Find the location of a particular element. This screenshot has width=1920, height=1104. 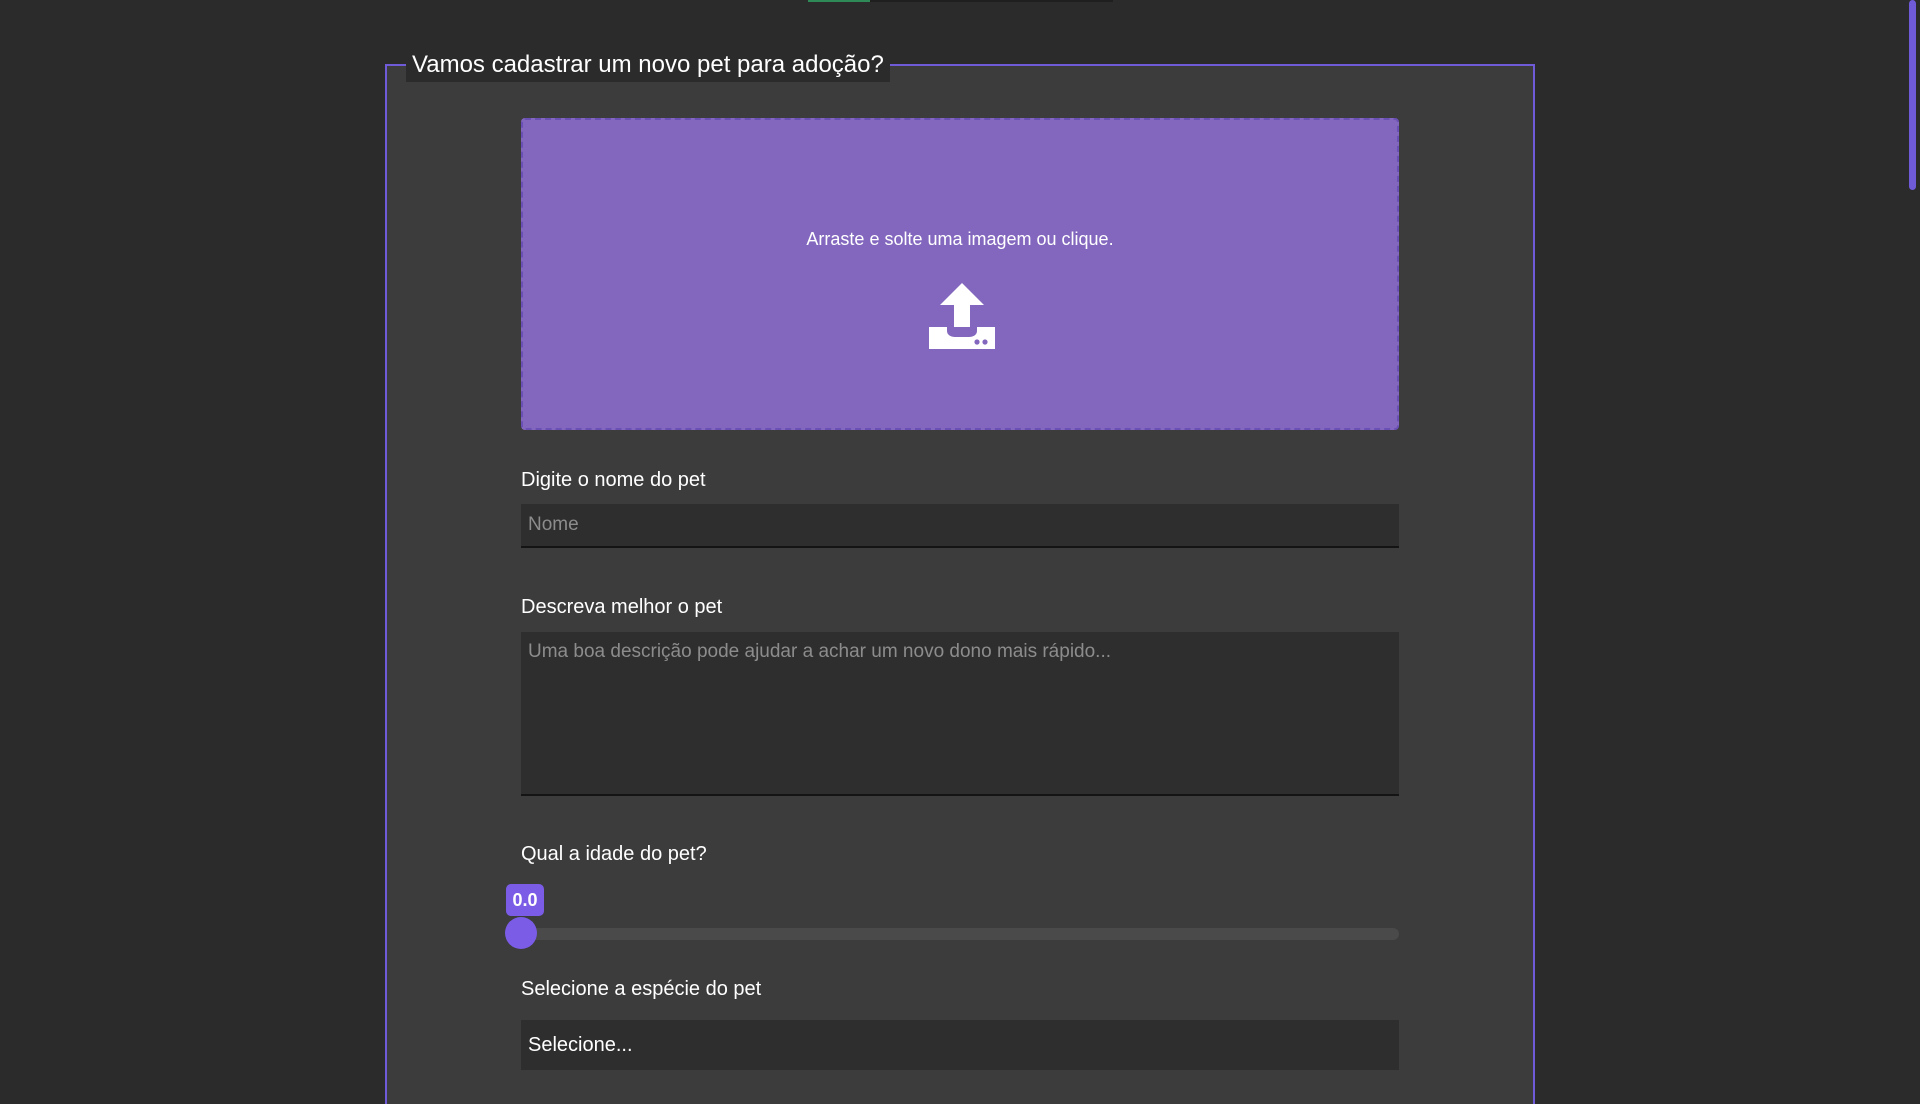

form-legend: Vamos cadastrar um novo pet para adoção? is located at coordinates (648, 65).